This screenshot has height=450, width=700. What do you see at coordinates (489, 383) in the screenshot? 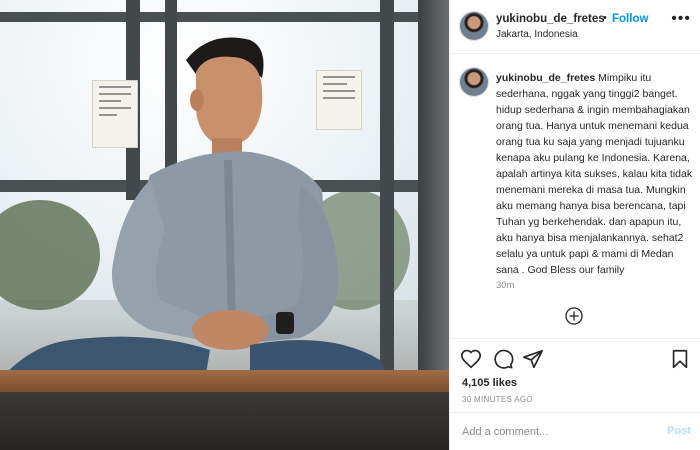
I see `likes-count: 4,105 likes` at bounding box center [489, 383].